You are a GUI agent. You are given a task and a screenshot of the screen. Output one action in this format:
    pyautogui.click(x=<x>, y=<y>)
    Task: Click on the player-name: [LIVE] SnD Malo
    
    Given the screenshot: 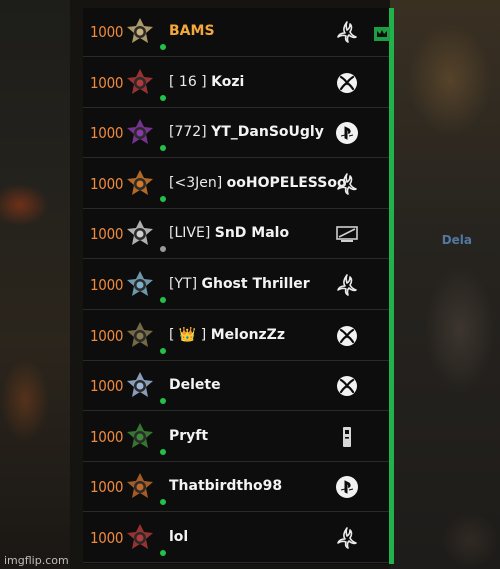 What is the action you would take?
    pyautogui.click(x=229, y=233)
    